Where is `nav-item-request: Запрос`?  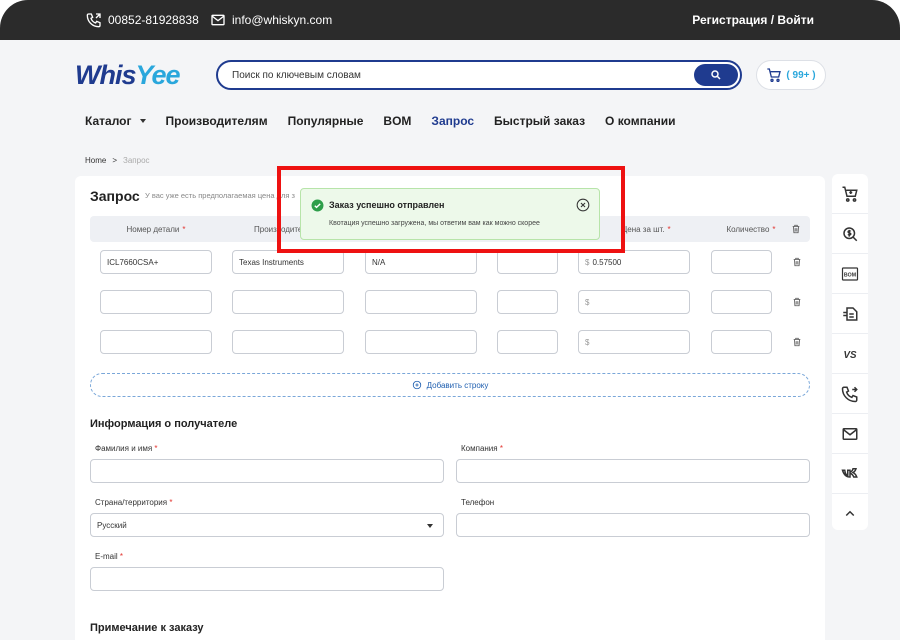 nav-item-request: Запрос is located at coordinates (452, 121).